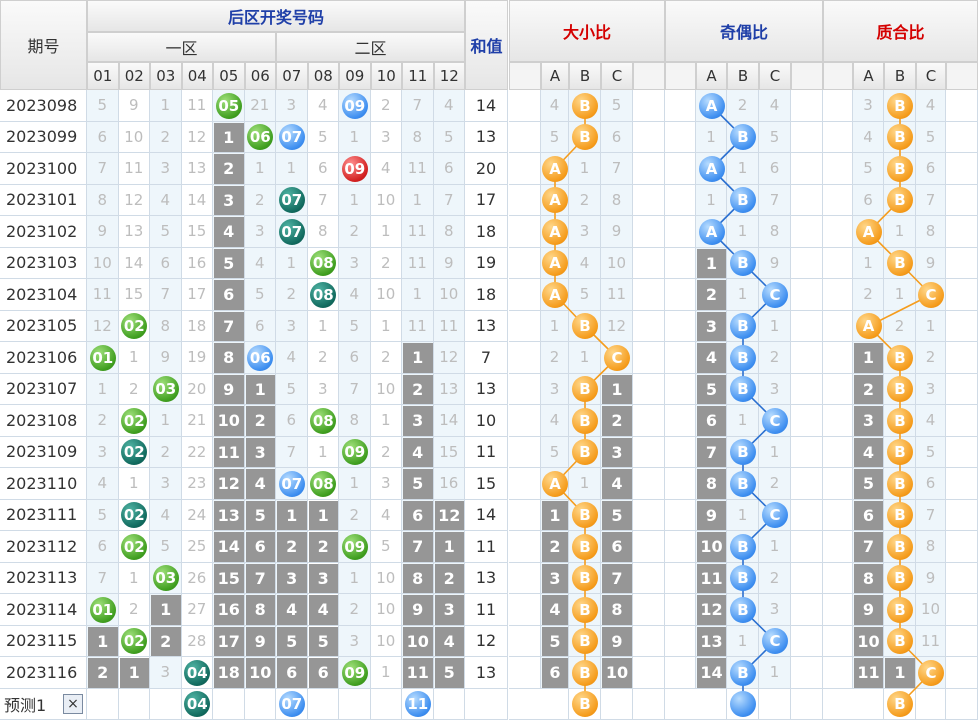 This screenshot has width=978, height=720. What do you see at coordinates (25, 706) in the screenshot?
I see `prediction-label: 预测1` at bounding box center [25, 706].